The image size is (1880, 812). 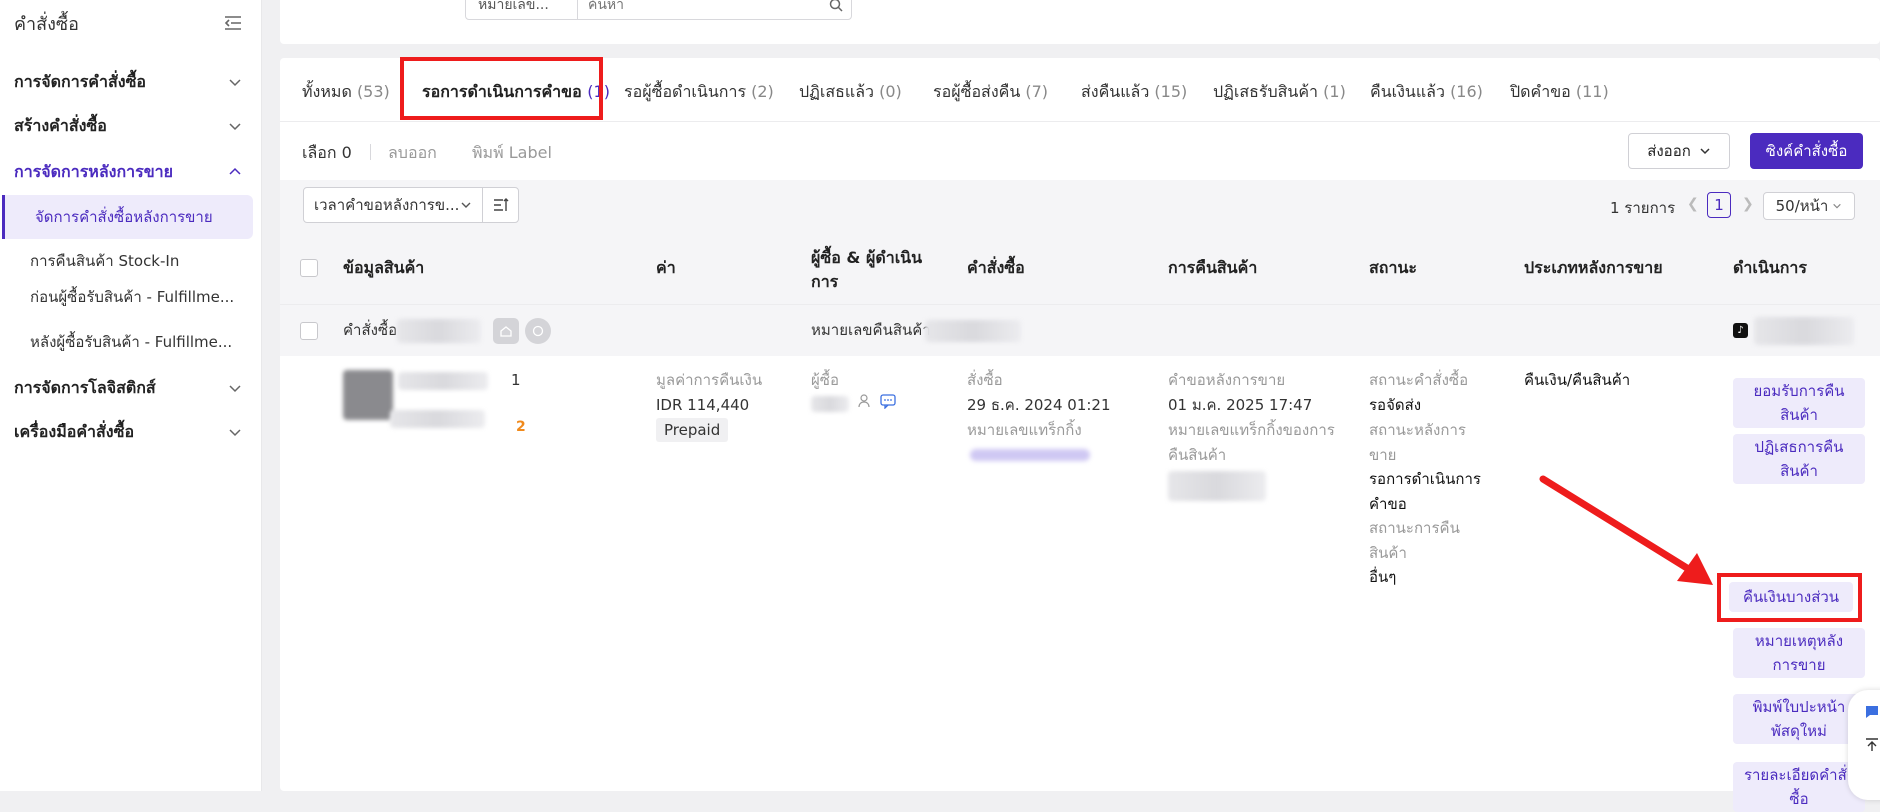 I want to click on after-sale-status: รอการดำเนินการคำขอ, so click(x=1425, y=491).